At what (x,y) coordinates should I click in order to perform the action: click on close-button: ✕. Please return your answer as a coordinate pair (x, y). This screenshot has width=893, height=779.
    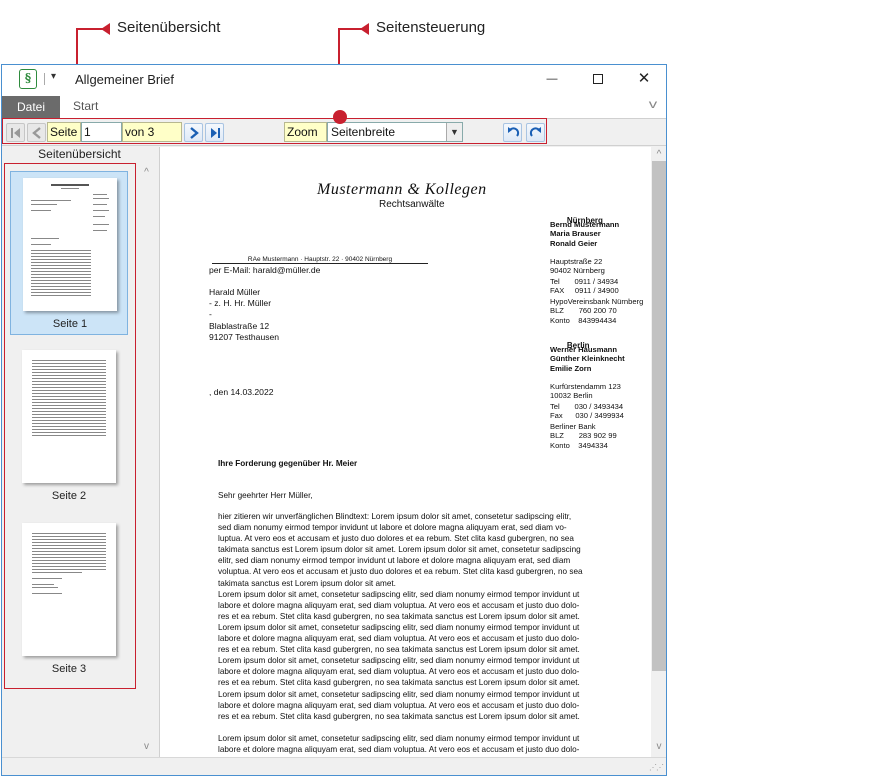
    Looking at the image, I should click on (644, 79).